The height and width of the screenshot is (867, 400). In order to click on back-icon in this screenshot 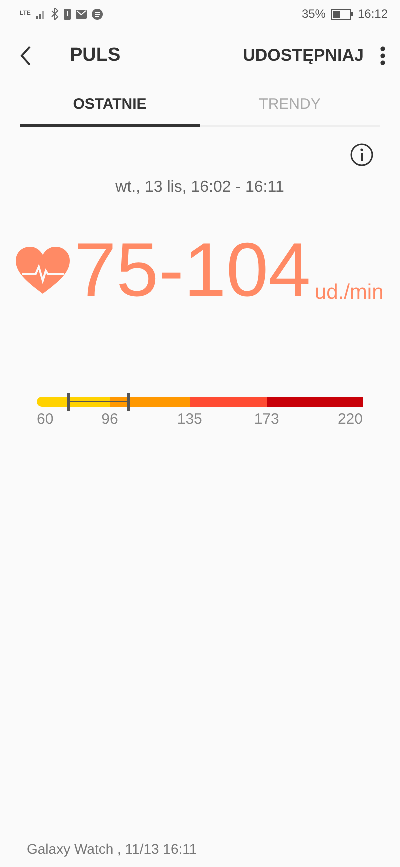, I will do `click(26, 56)`.